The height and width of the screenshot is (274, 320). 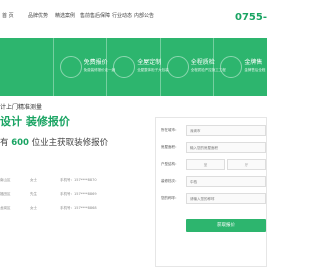 I want to click on promo-count-line: 有 600 位业主获取装修报价, so click(x=54, y=142).